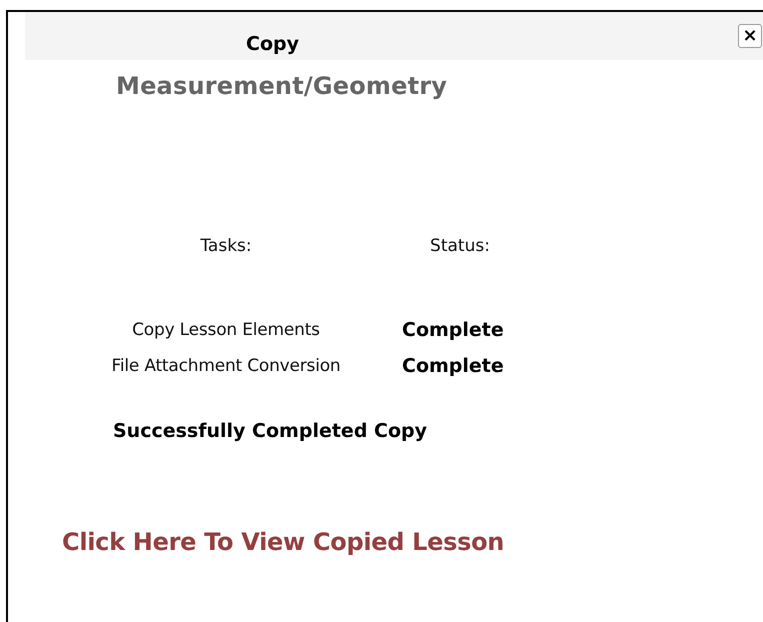 This screenshot has width=763, height=622. What do you see at coordinates (282, 86) in the screenshot?
I see `lesson-title: Measurement/Geometry` at bounding box center [282, 86].